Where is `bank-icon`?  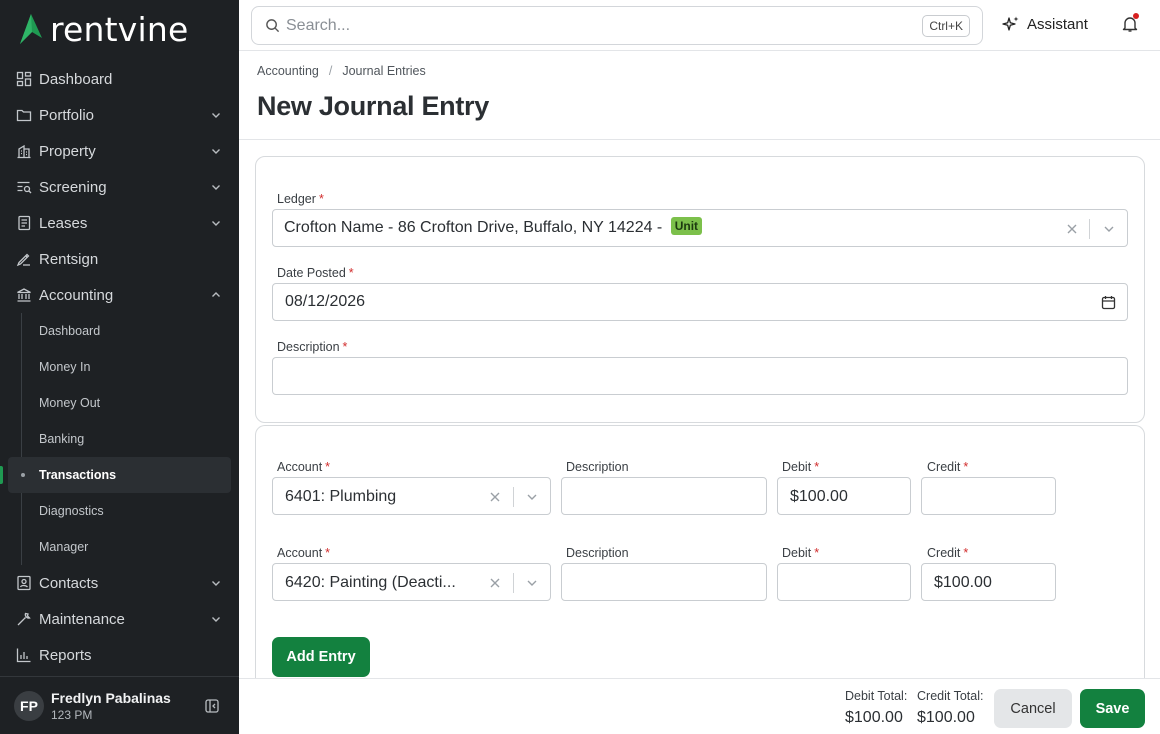
bank-icon is located at coordinates (24, 295).